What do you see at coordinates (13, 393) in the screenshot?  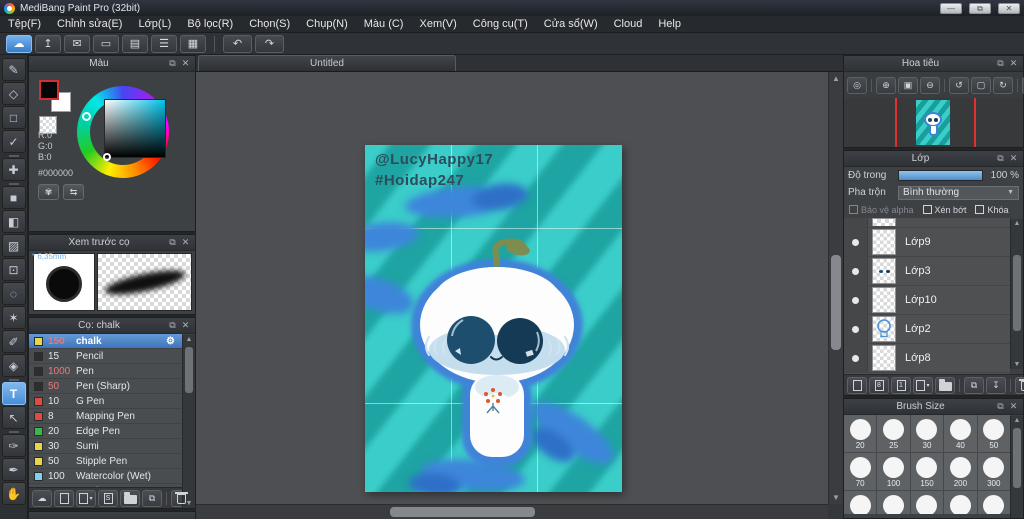 I see `text-tool: T` at bounding box center [13, 393].